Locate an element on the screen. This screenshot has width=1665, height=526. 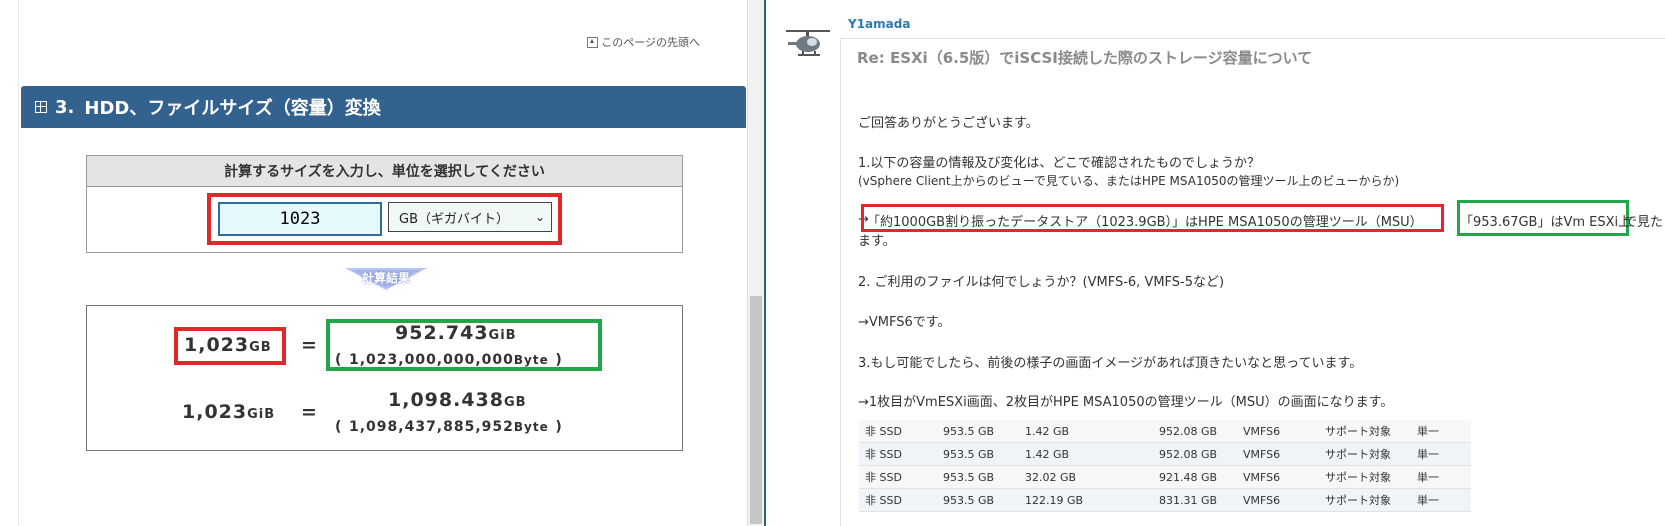
post-body-rule is located at coordinates (840, 301).